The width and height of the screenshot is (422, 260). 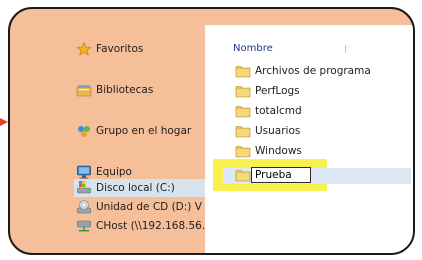 I want to click on nav-libraries-label: Bibliotecas, so click(x=125, y=90).